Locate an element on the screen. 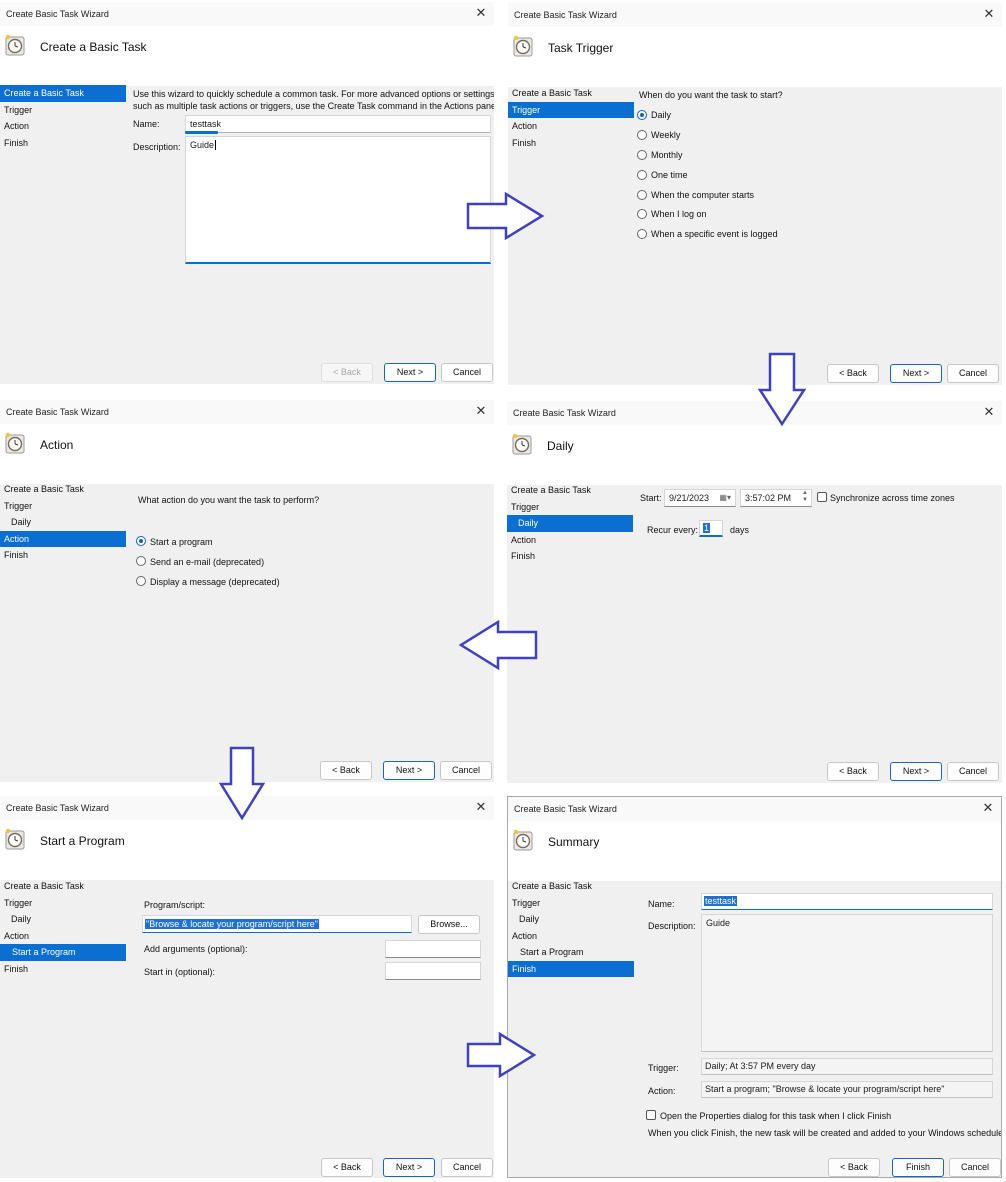  trigger-radio-weekly is located at coordinates (642, 135).